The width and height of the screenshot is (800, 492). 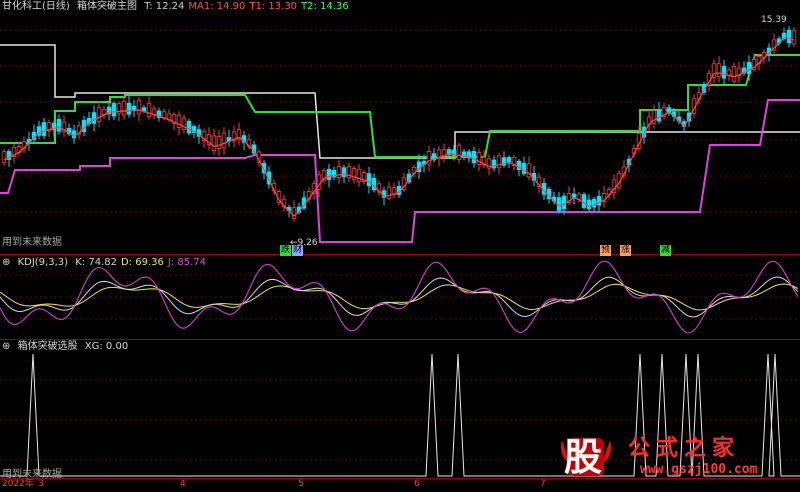 What do you see at coordinates (417, 484) in the screenshot?
I see `axis-label-month-6: 6` at bounding box center [417, 484].